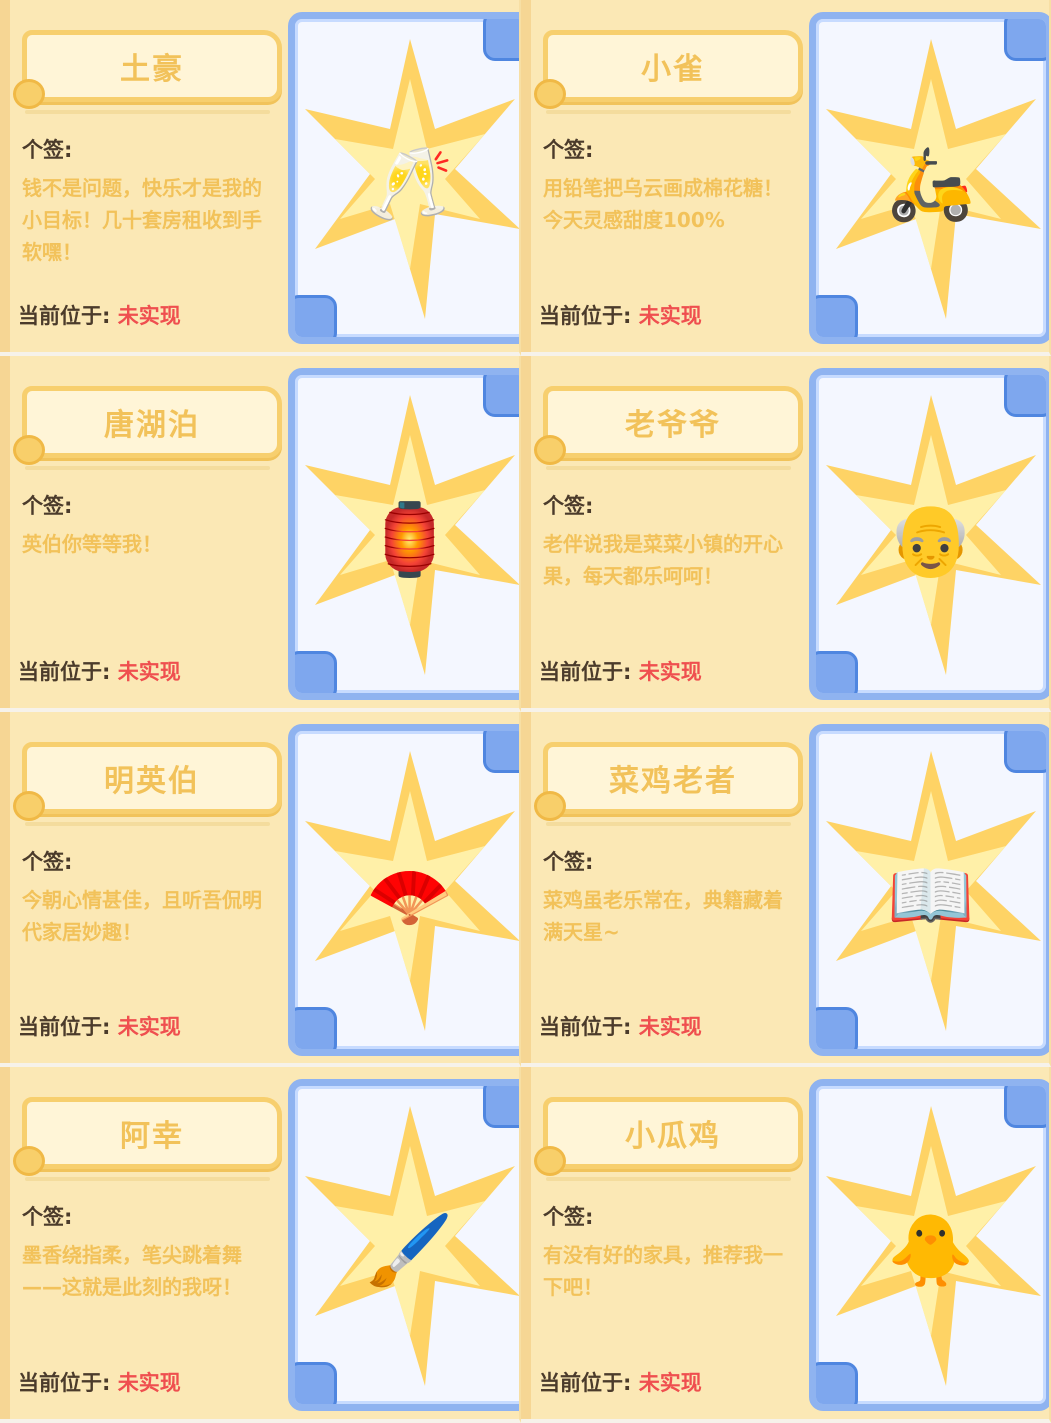 The image size is (1051, 1423). I want to click on character-name: 小瓜鸡, so click(673, 1136).